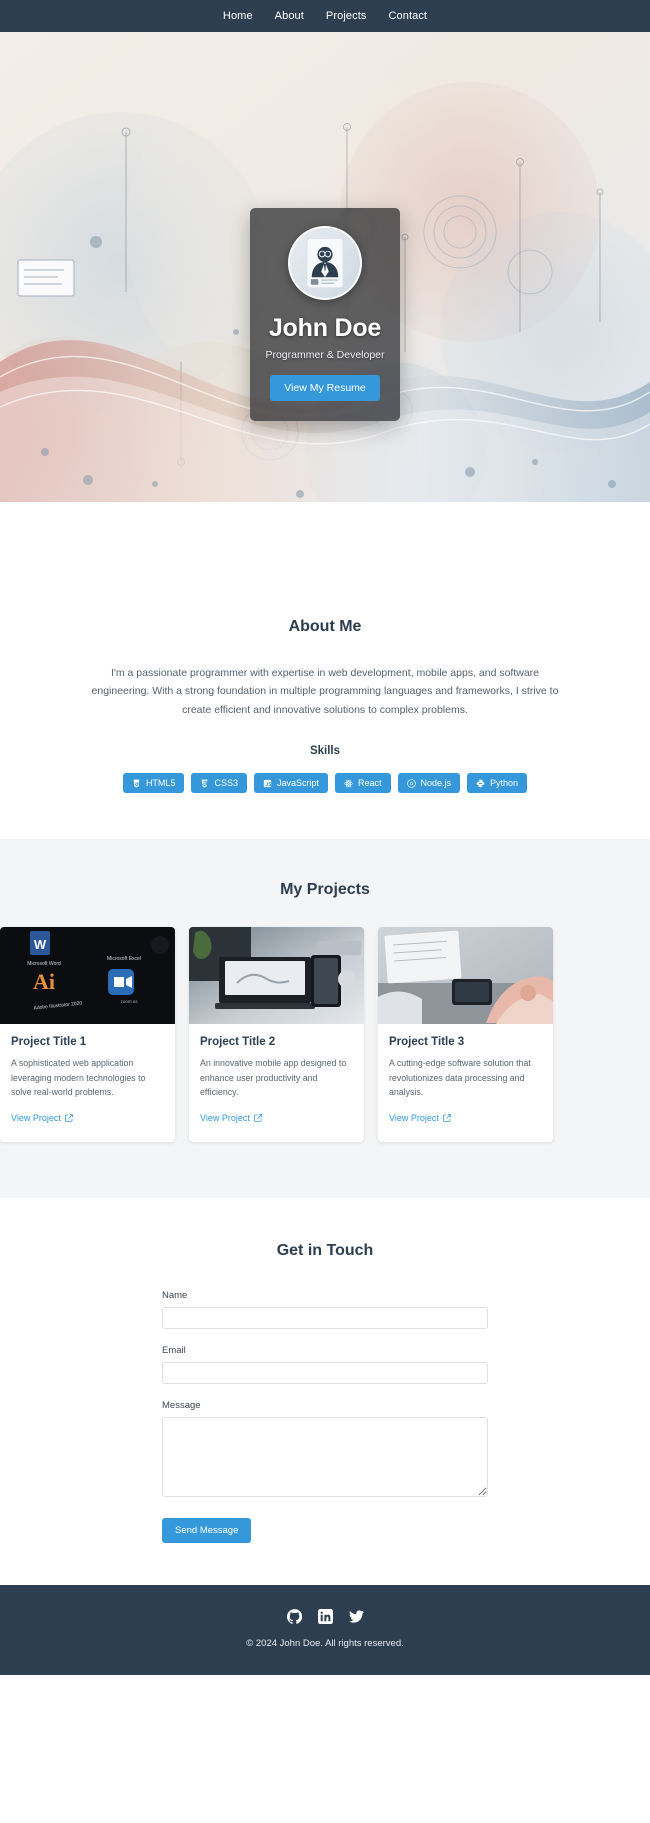 Image resolution: width=650 pixels, height=1823 pixels. I want to click on name-field-group: Name, so click(325, 1309).